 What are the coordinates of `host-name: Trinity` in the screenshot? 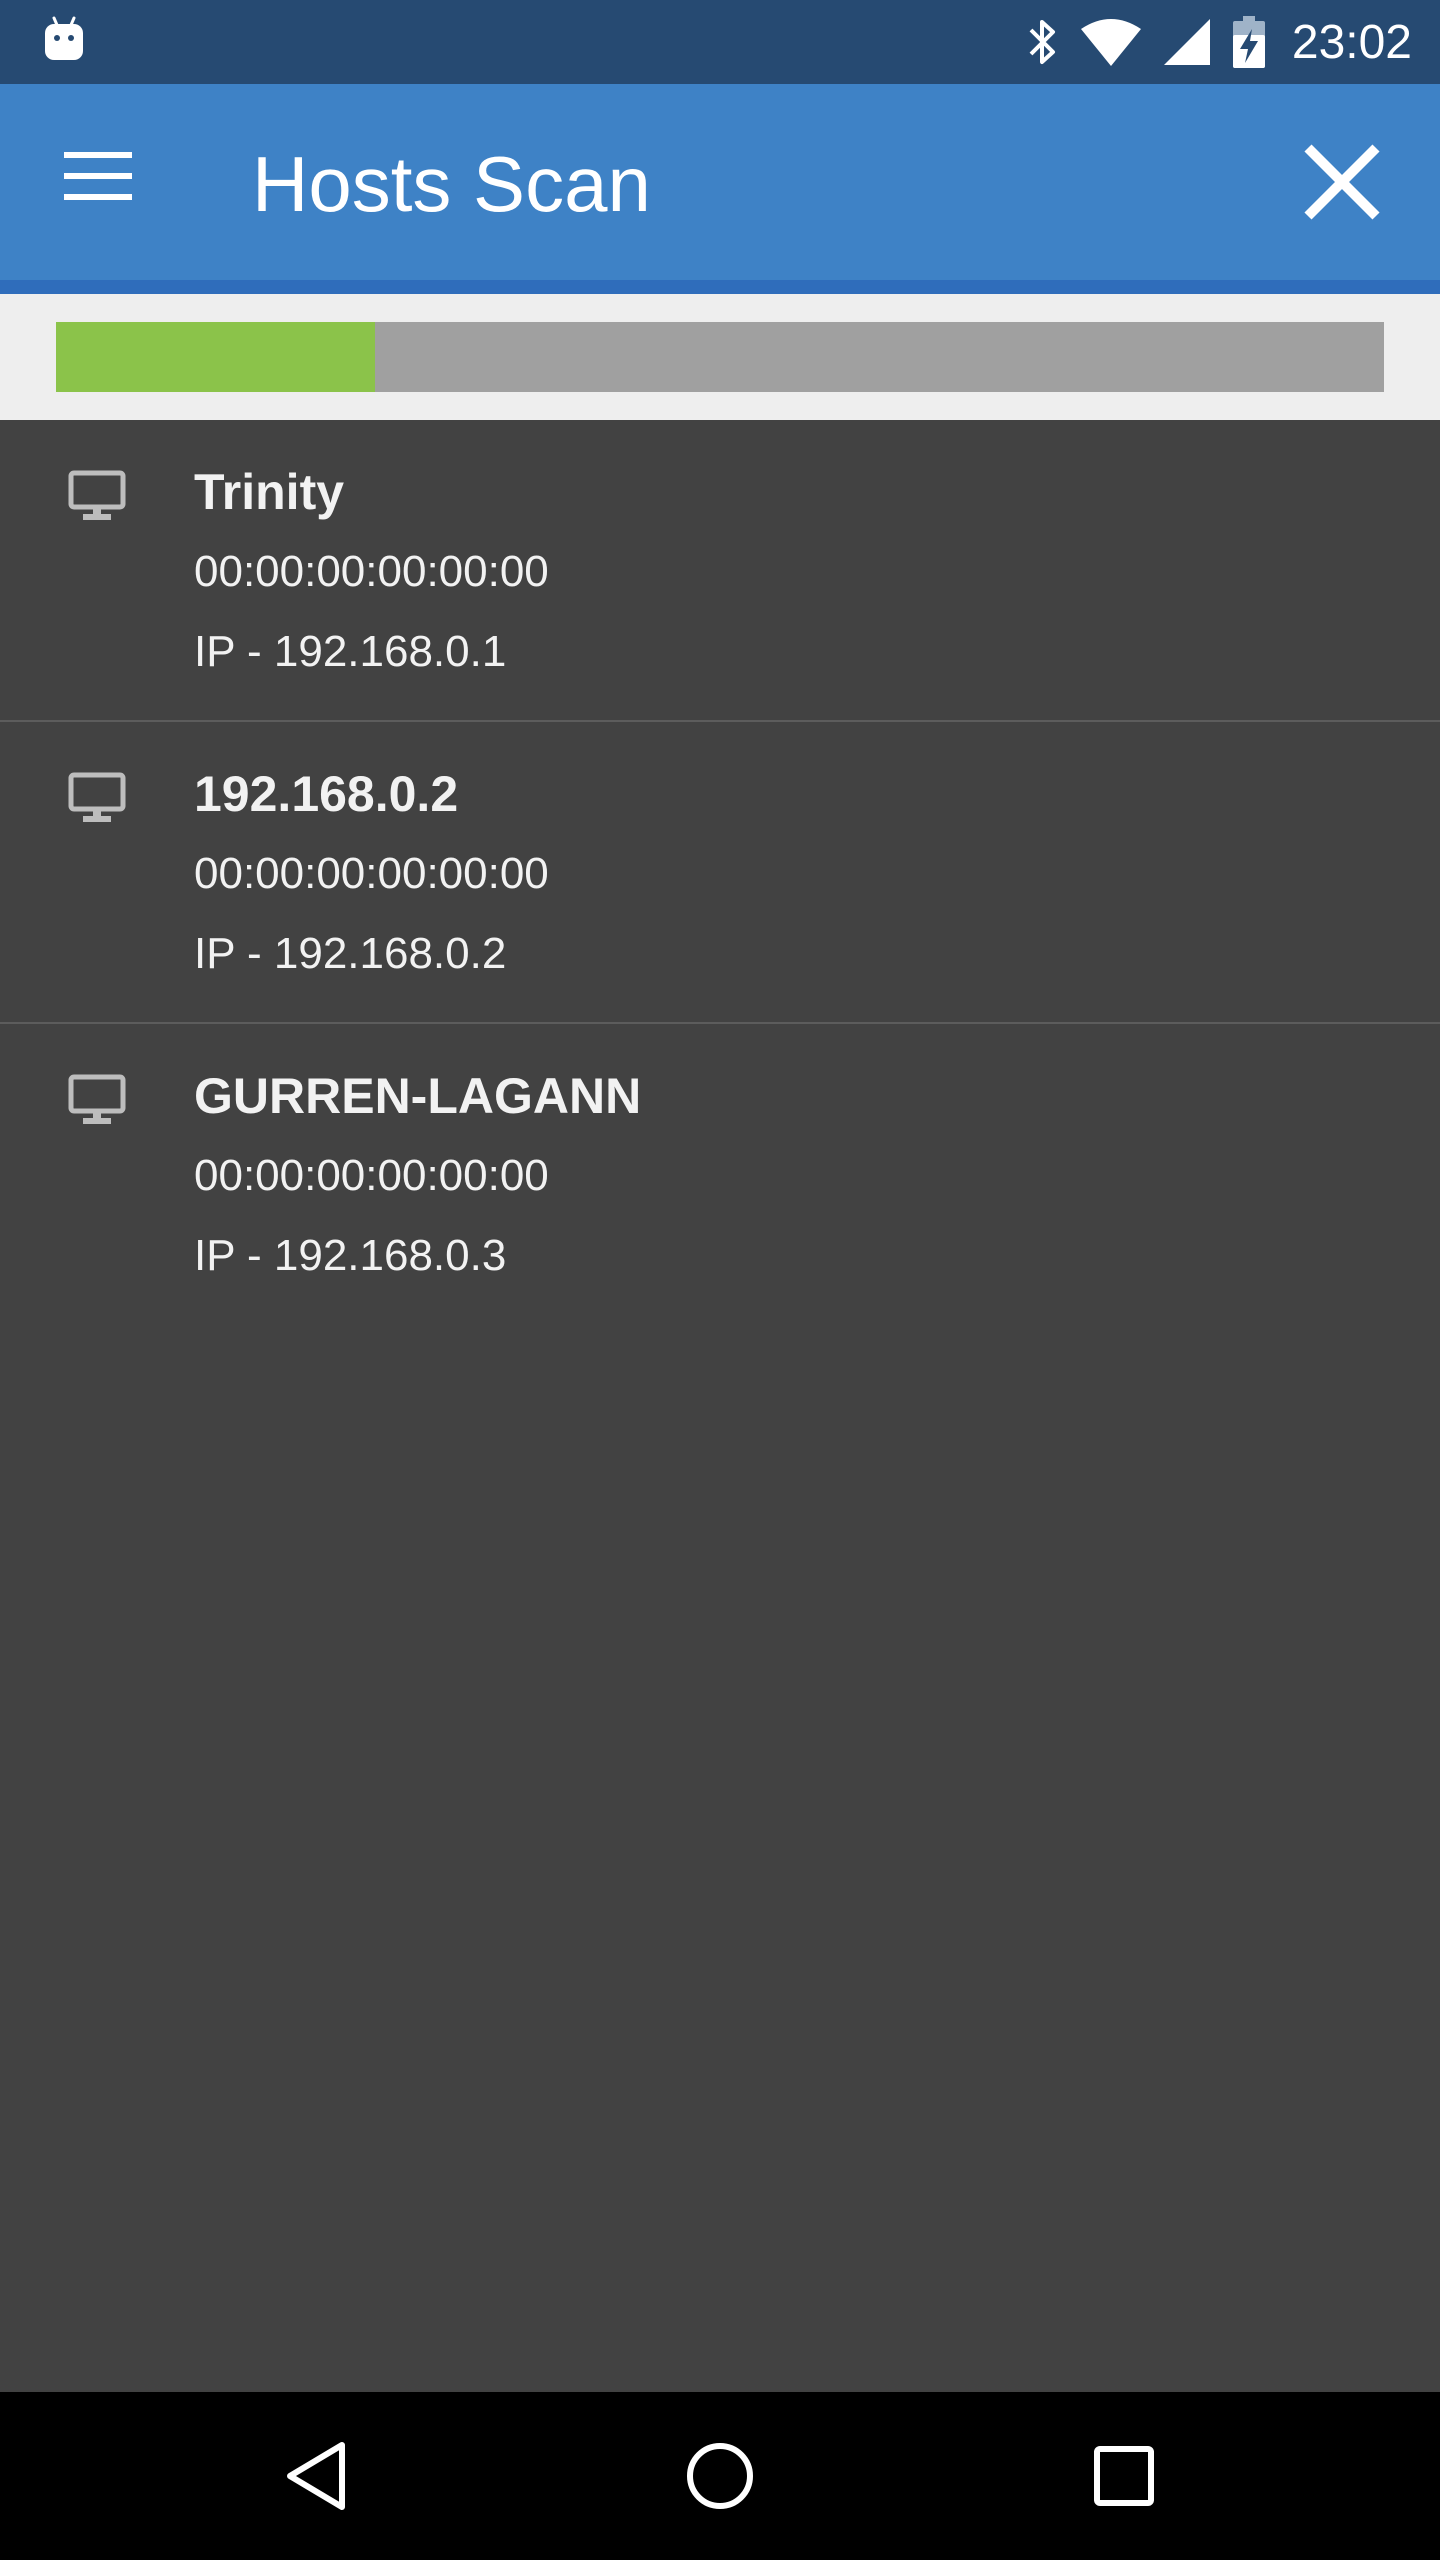 It's located at (269, 492).